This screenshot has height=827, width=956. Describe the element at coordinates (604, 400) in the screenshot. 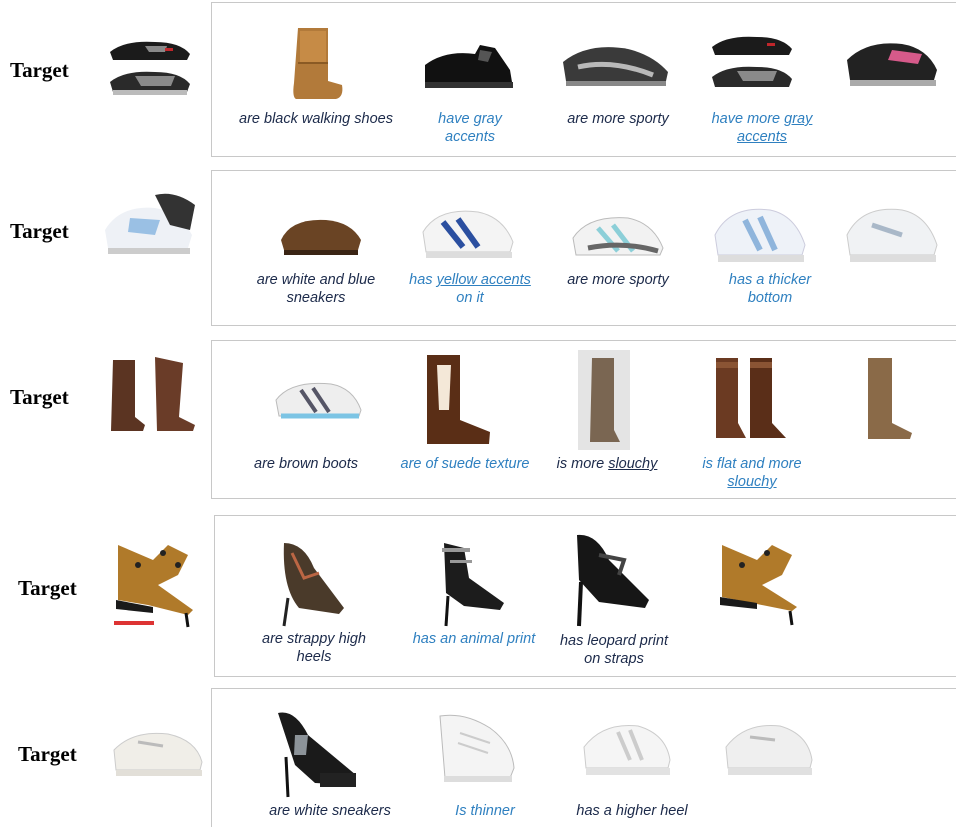

I see `slouchy-boot-image` at that location.